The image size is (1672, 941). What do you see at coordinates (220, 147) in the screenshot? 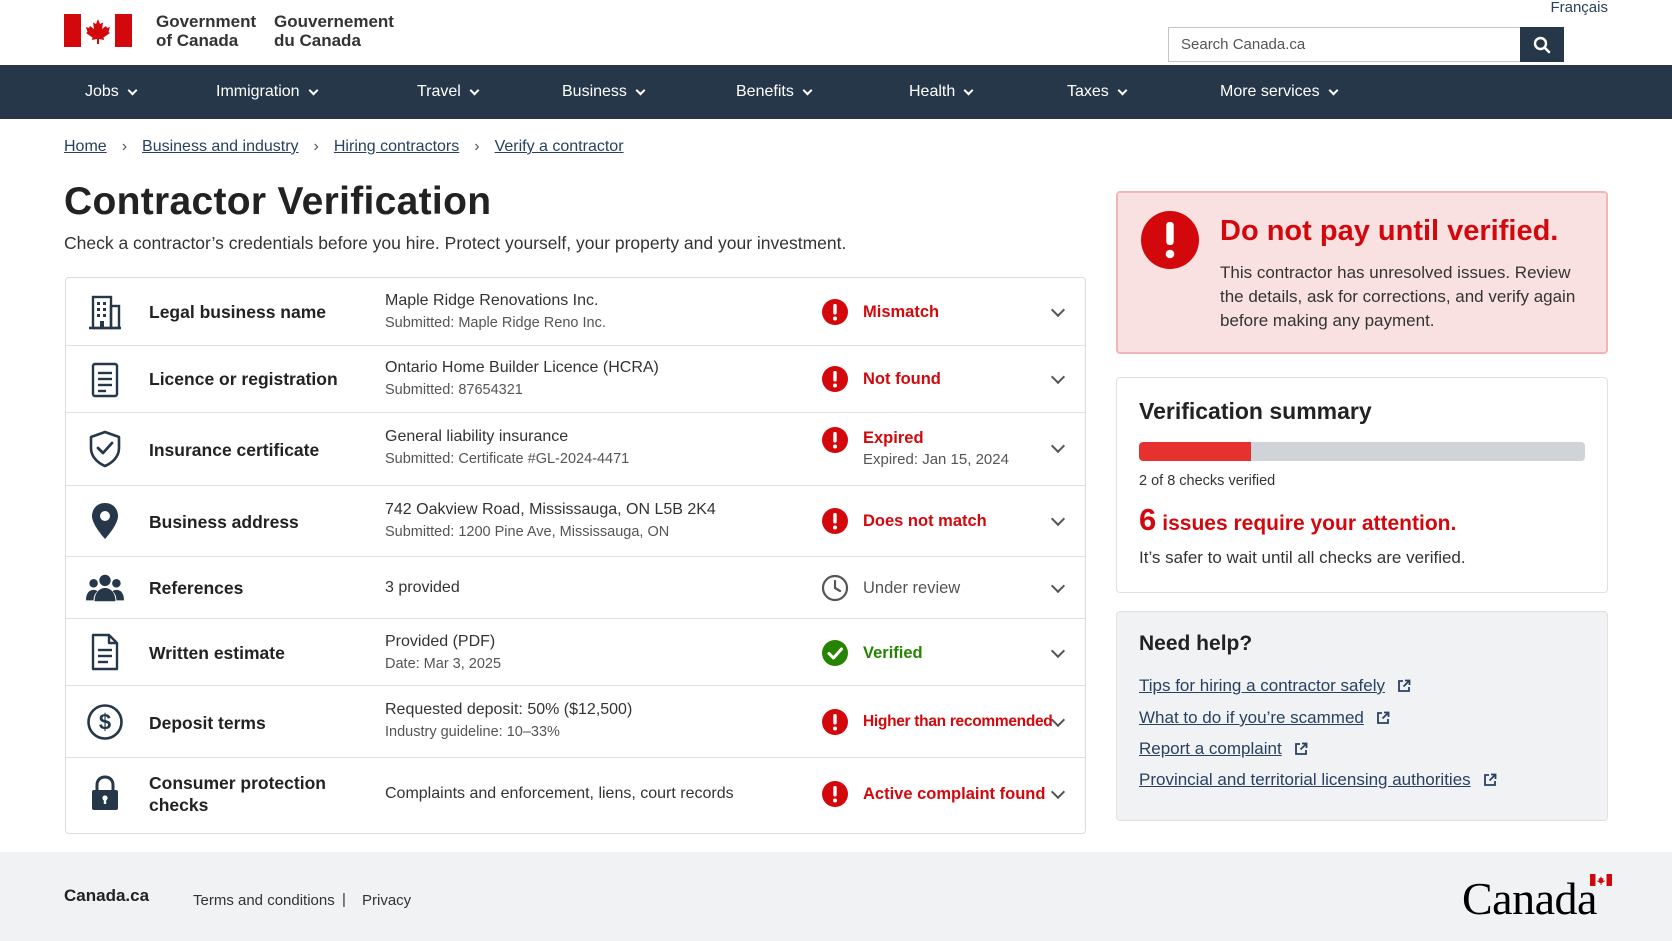
I see `breadcrumb-business-and-industry: Business and industry` at bounding box center [220, 147].